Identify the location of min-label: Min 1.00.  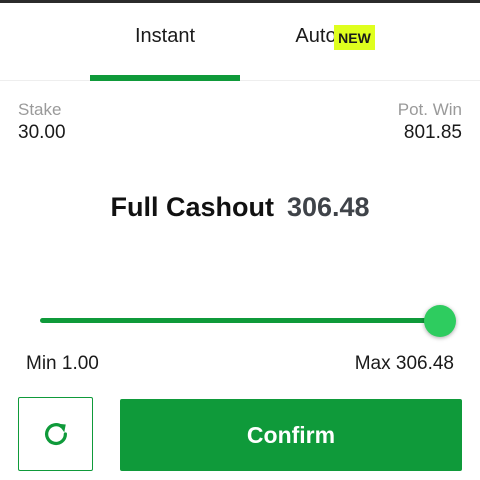
(62, 363).